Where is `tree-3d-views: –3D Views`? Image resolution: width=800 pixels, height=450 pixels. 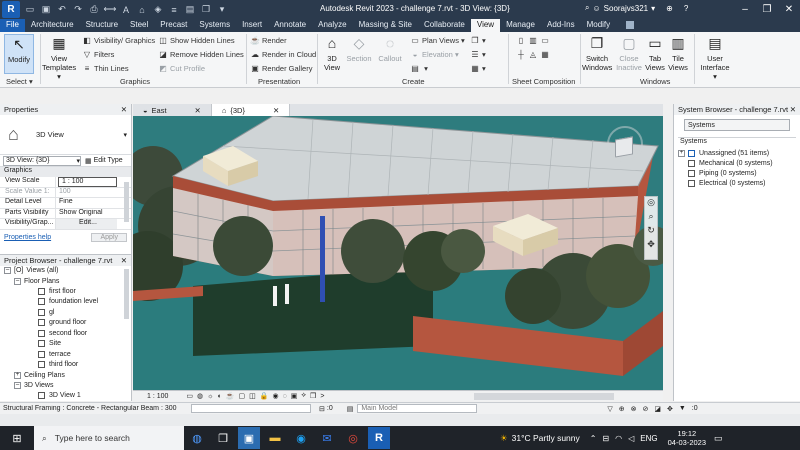
tree-3d-views: –3D Views is located at coordinates (33, 385).